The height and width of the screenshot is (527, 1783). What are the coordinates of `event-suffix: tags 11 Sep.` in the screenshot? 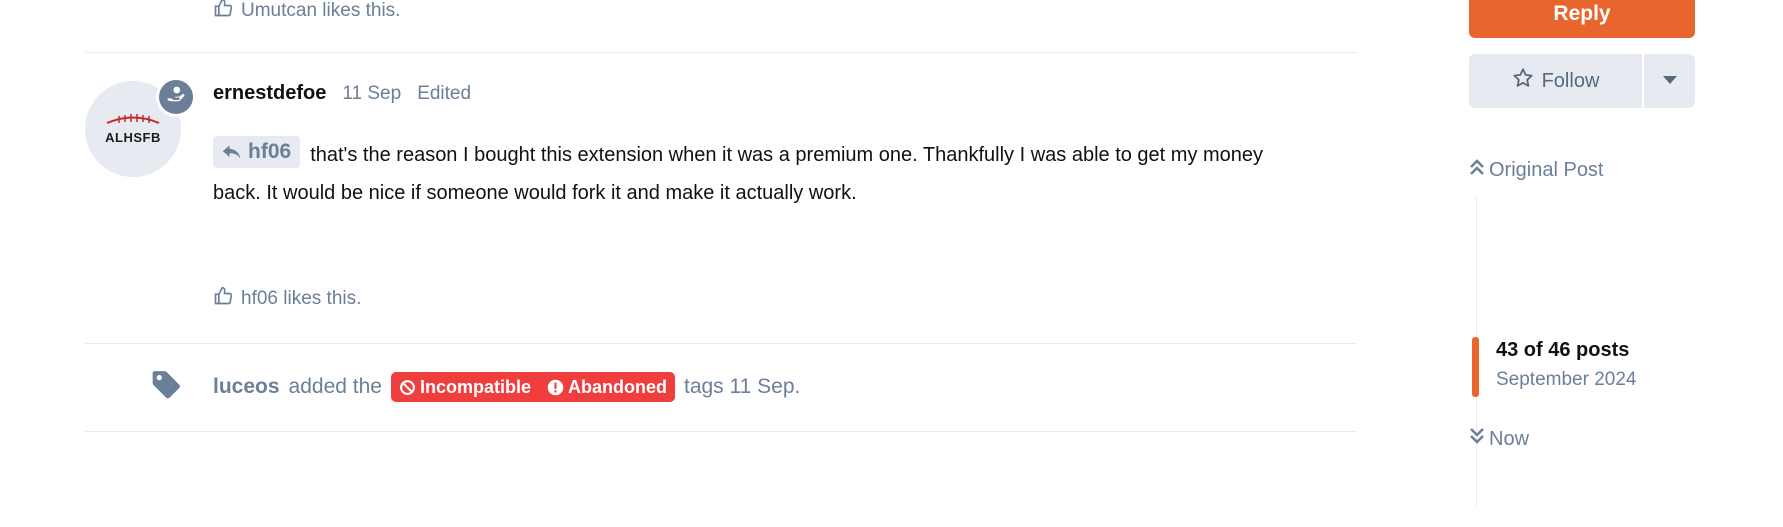 It's located at (742, 386).